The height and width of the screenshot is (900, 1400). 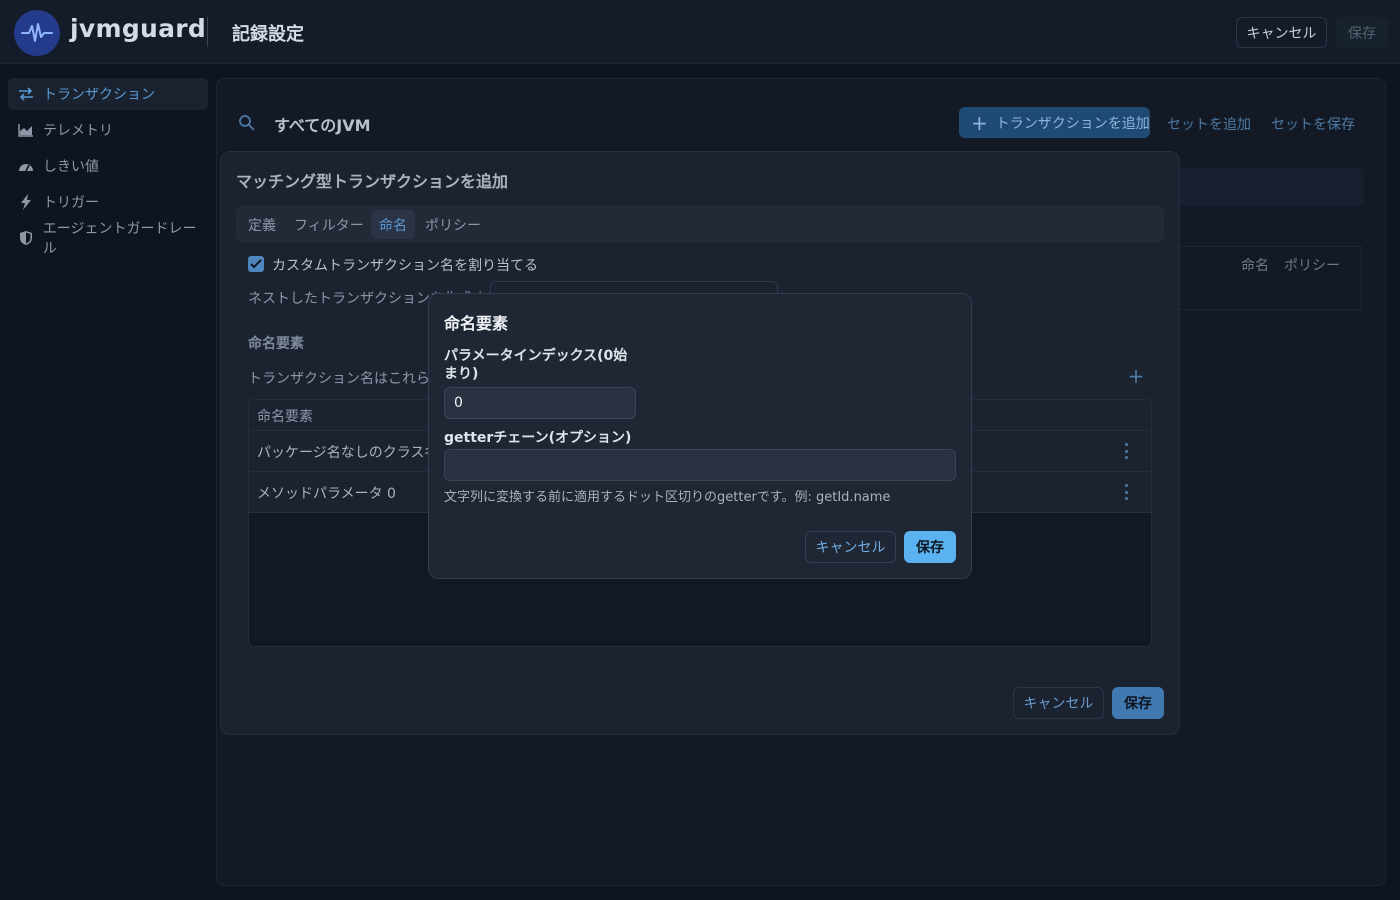 I want to click on add-transaction-button: + トランザクションを追加, so click(x=1054, y=122).